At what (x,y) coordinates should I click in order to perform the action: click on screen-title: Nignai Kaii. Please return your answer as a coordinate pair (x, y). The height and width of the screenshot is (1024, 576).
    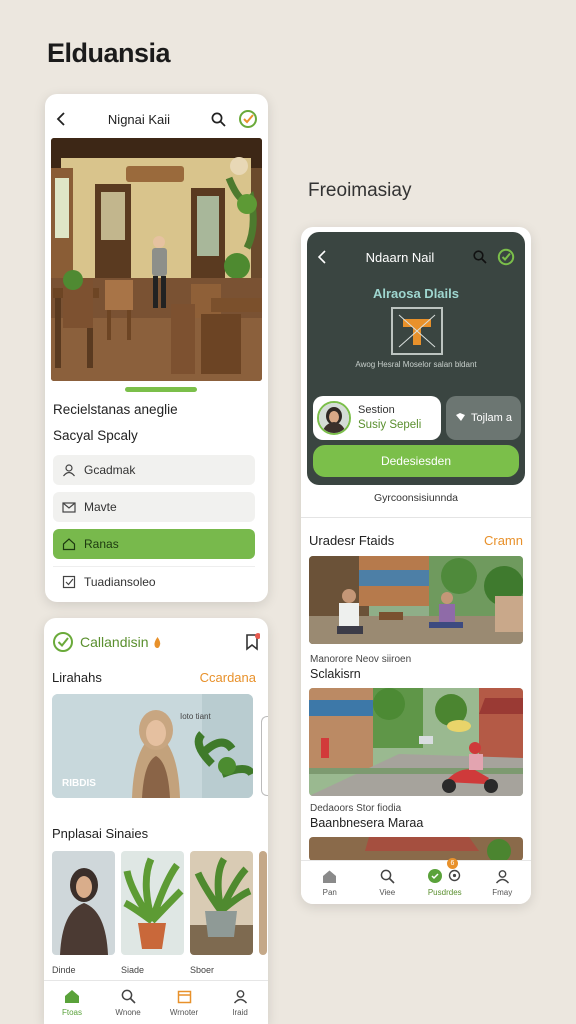
    Looking at the image, I should click on (139, 119).